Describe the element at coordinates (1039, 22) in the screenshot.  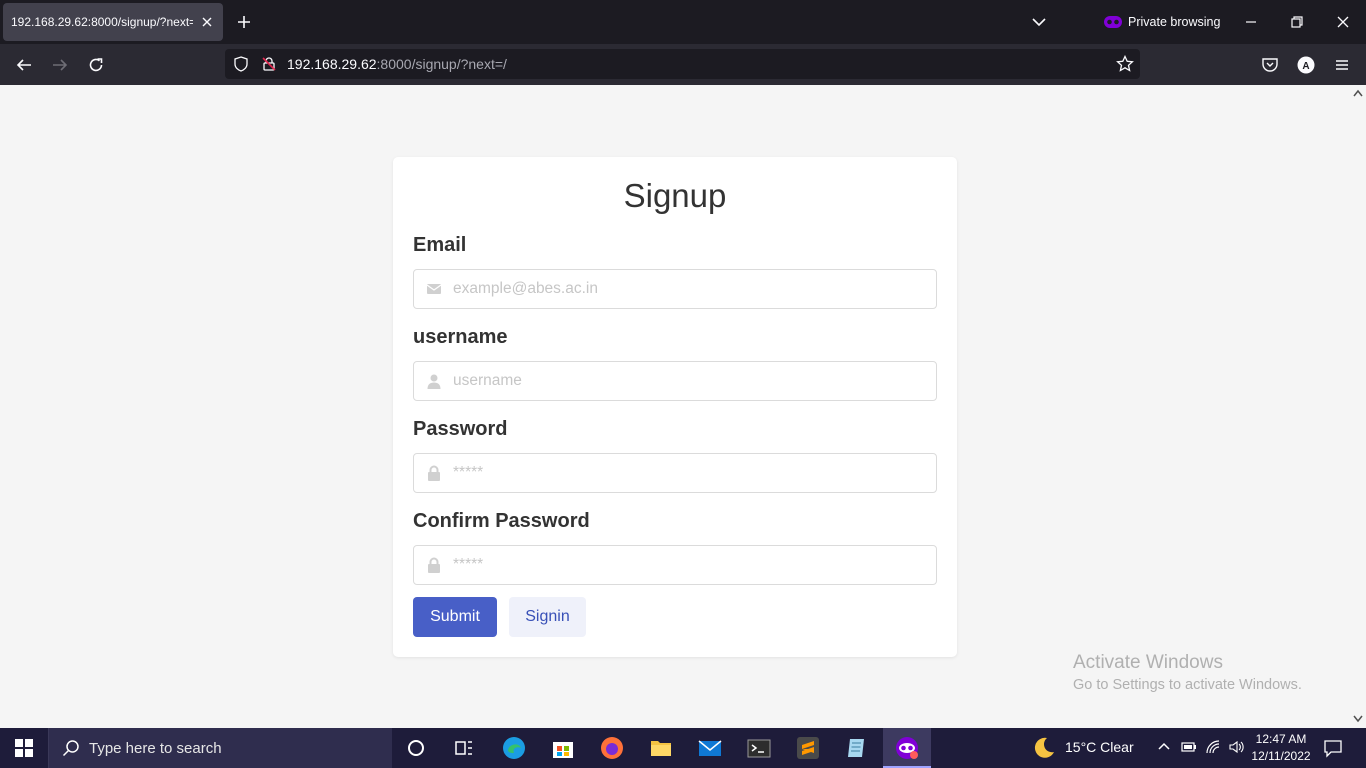
I see `list-all-tabs-icon` at that location.